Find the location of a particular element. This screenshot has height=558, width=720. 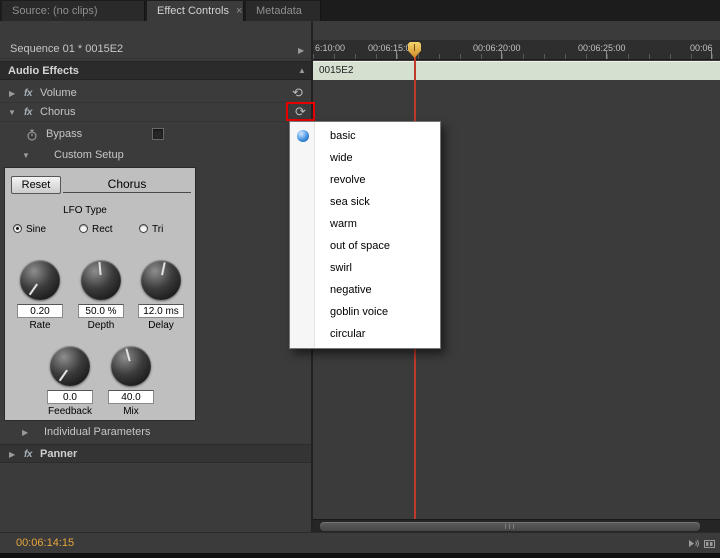

preset-item-goblin-voice: goblin voice is located at coordinates (365, 312).